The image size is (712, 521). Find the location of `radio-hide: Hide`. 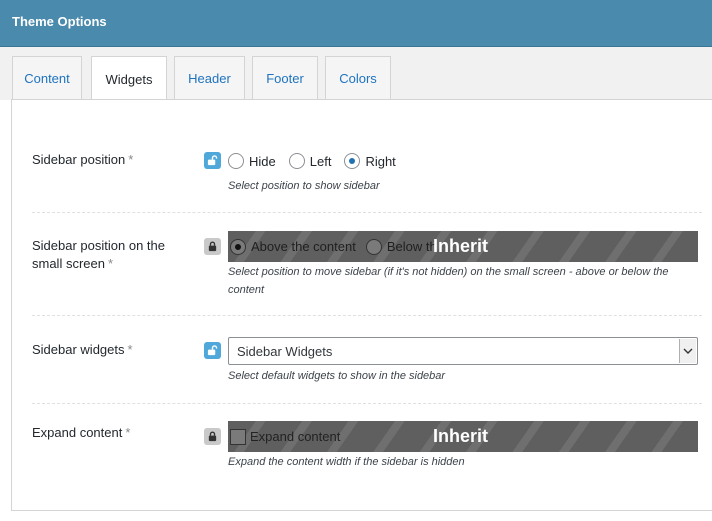

radio-hide: Hide is located at coordinates (252, 161).